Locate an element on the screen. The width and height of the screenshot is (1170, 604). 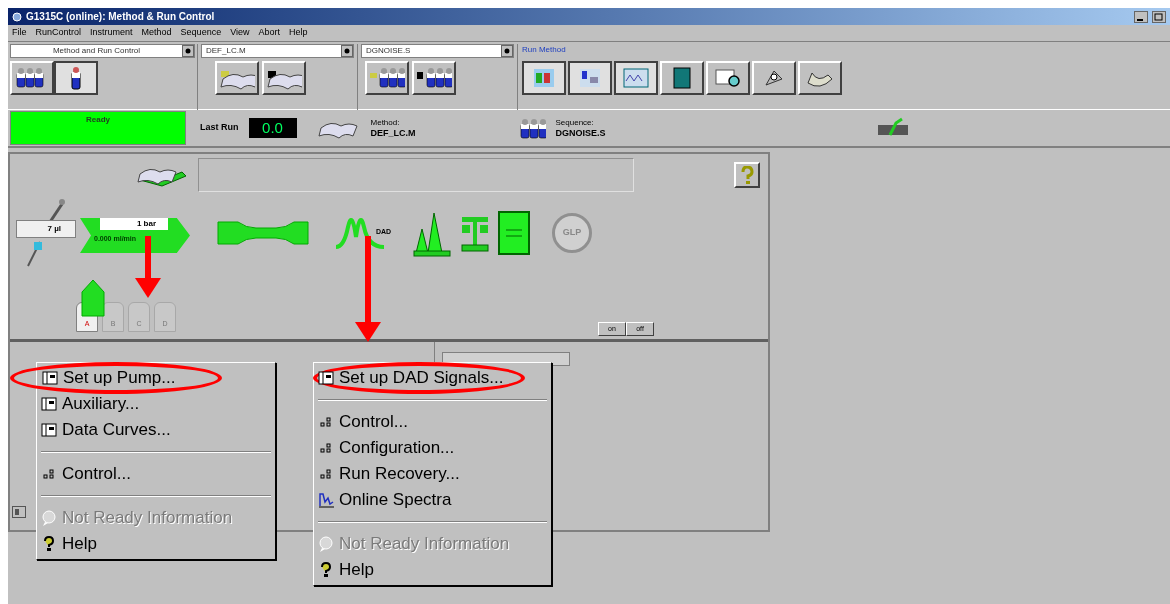
menu-item: View is located at coordinates (240, 33).